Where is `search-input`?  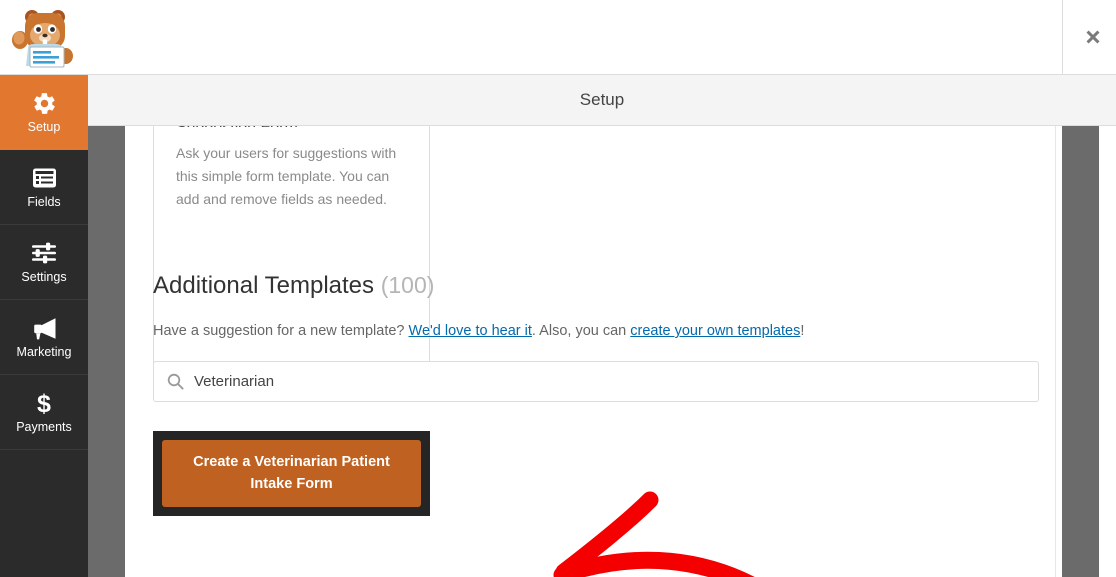
search-input is located at coordinates (616, 381).